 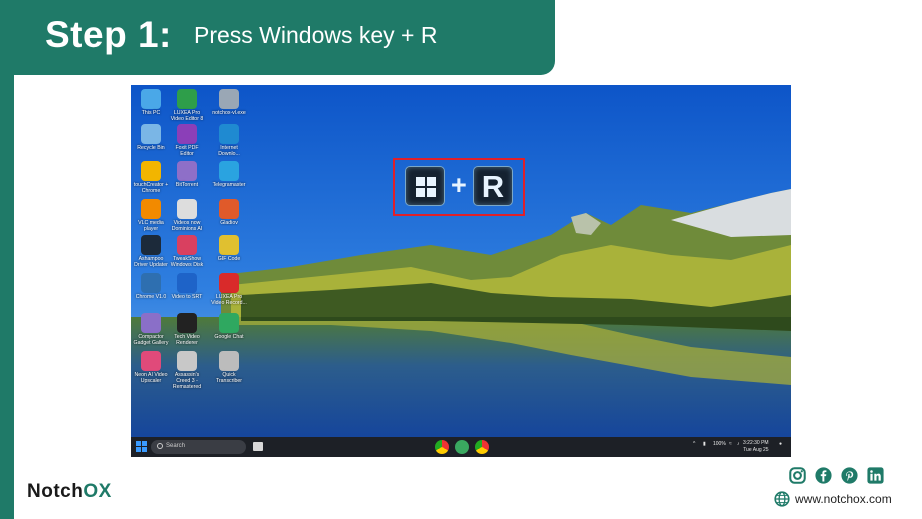 What do you see at coordinates (316, 35) in the screenshot?
I see `step-instruction: Press Windows key + R` at bounding box center [316, 35].